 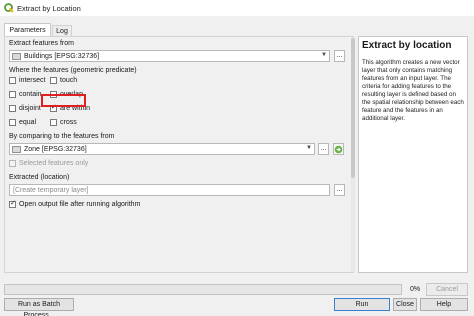 I want to click on progress-percent: 0%, so click(x=415, y=289).